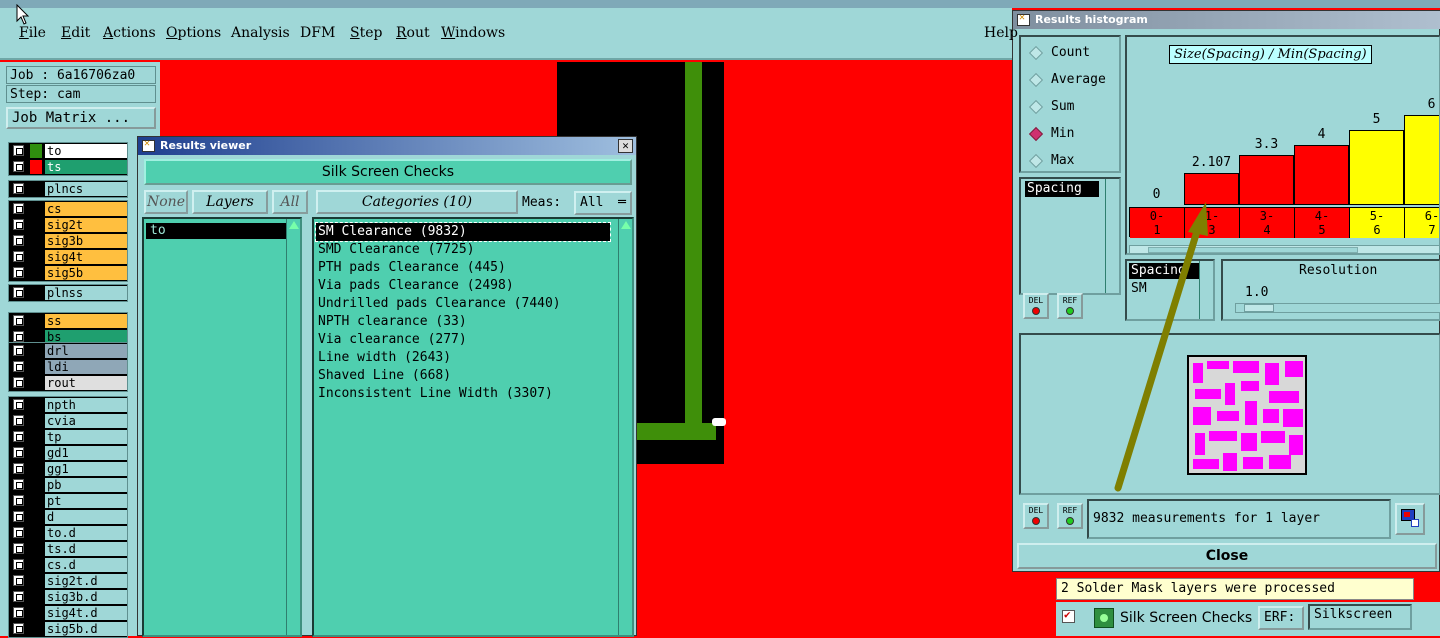 This screenshot has height=638, width=1440. Describe the element at coordinates (1206, 290) in the screenshot. I see `spacing-list-scrollbar` at that location.